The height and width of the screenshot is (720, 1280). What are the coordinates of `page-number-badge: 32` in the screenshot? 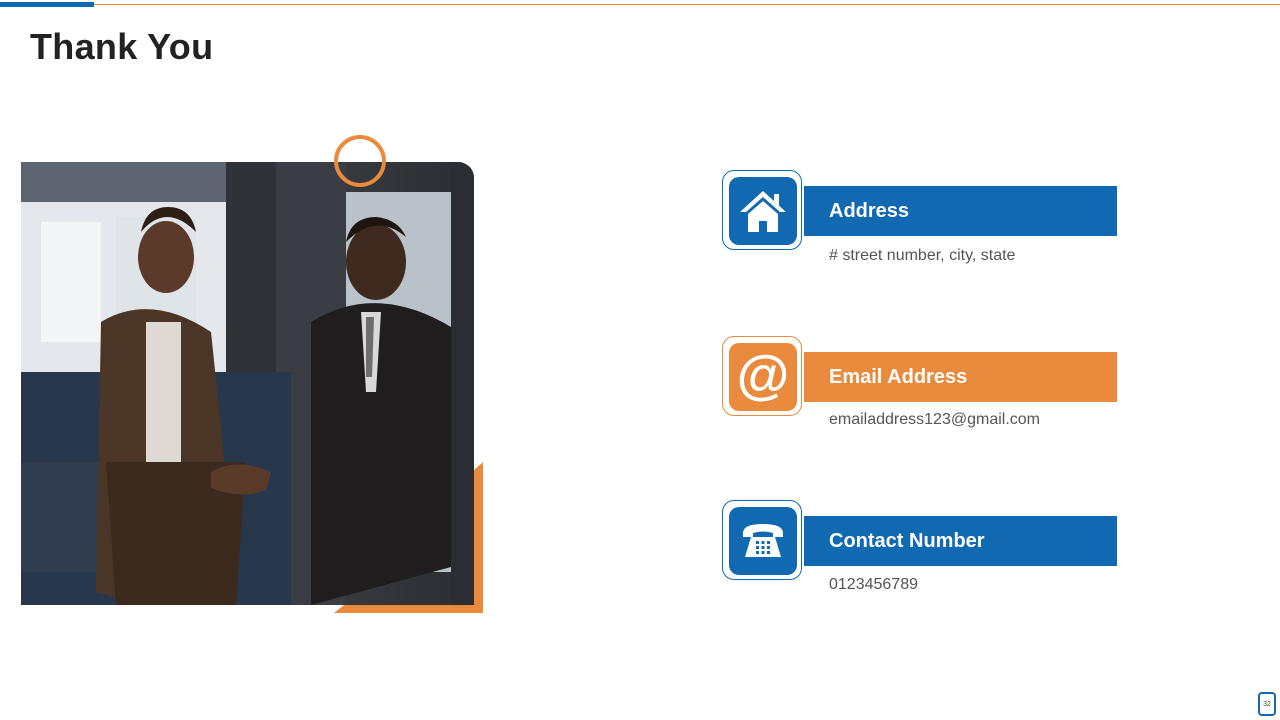 It's located at (1267, 704).